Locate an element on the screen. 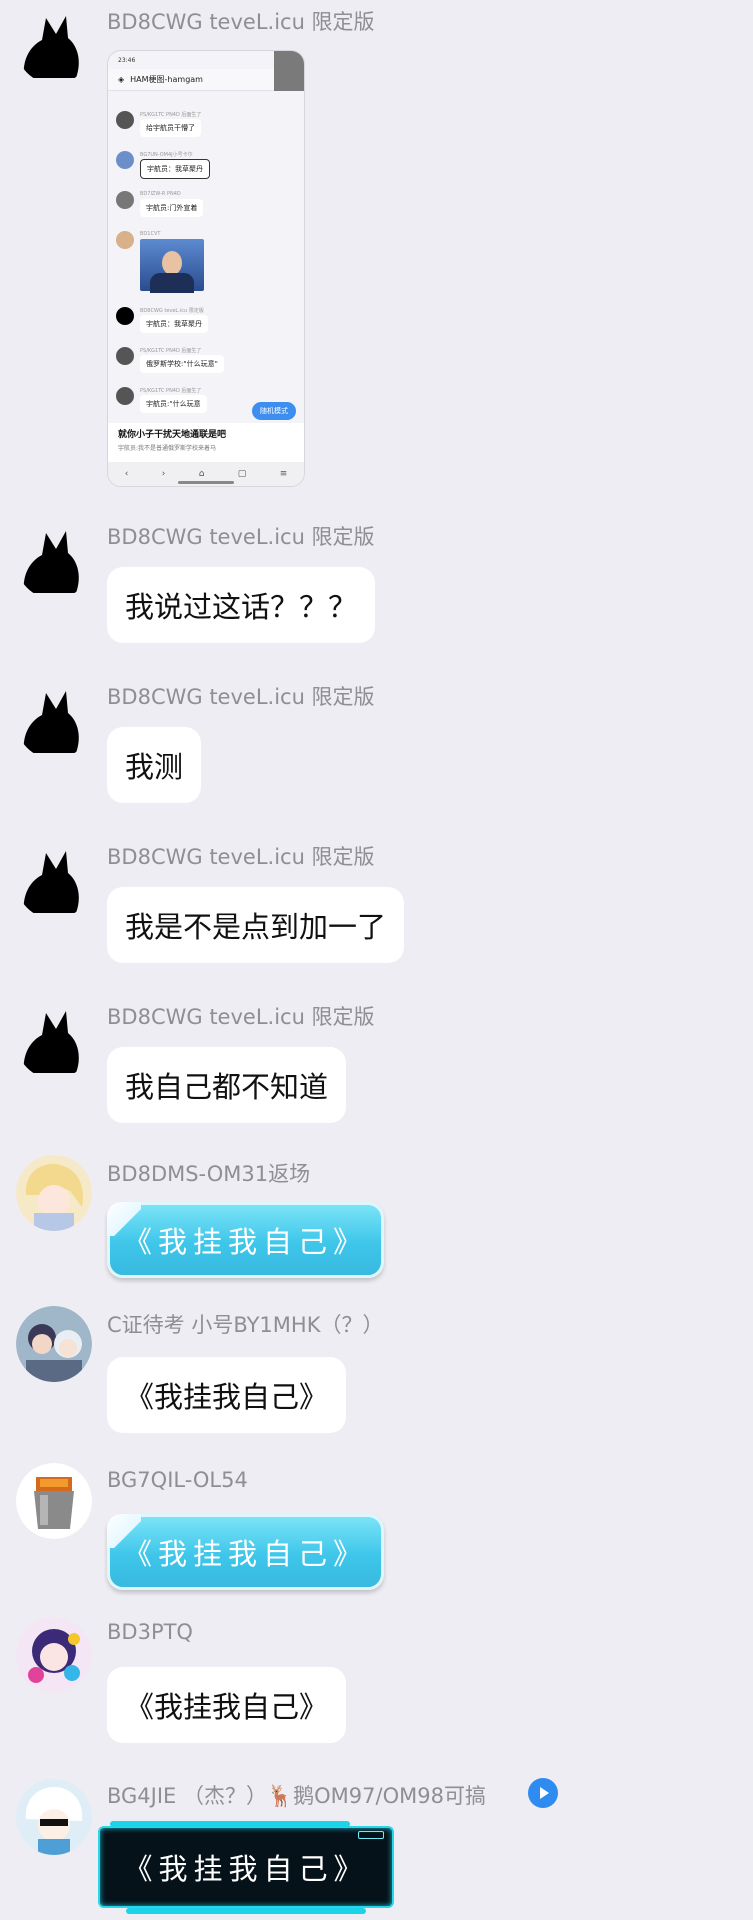 Image resolution: width=753 pixels, height=1920 pixels. thumb-row: PS/KG1TC PN4D 后面生了 俄罗斯学校:"什么玩意" is located at coordinates (206, 362).